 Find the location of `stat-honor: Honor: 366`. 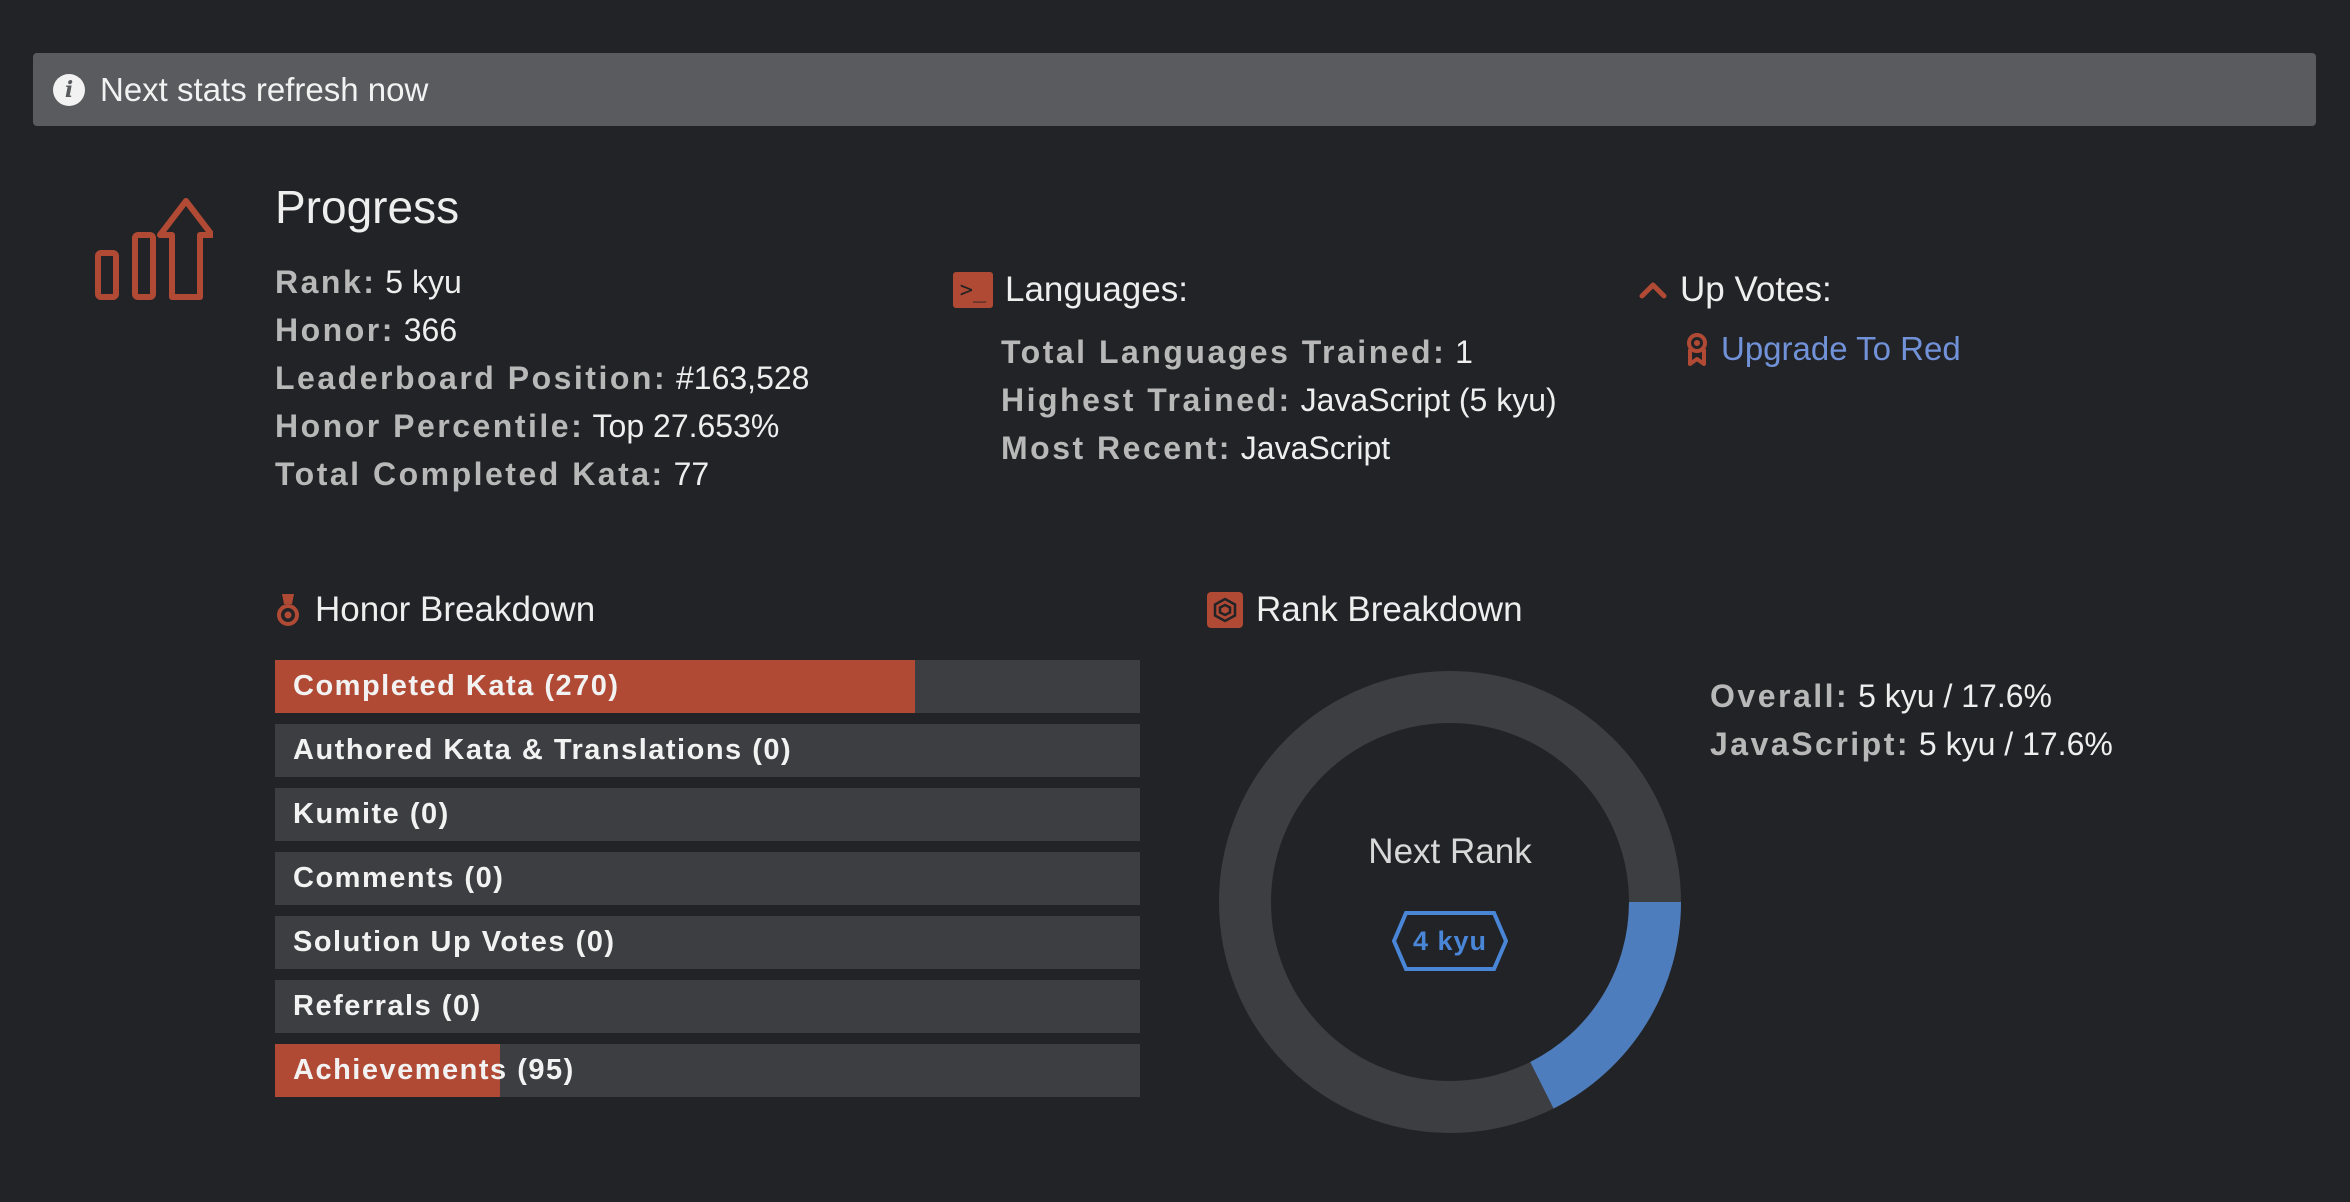

stat-honor: Honor: 366 is located at coordinates (366, 330).